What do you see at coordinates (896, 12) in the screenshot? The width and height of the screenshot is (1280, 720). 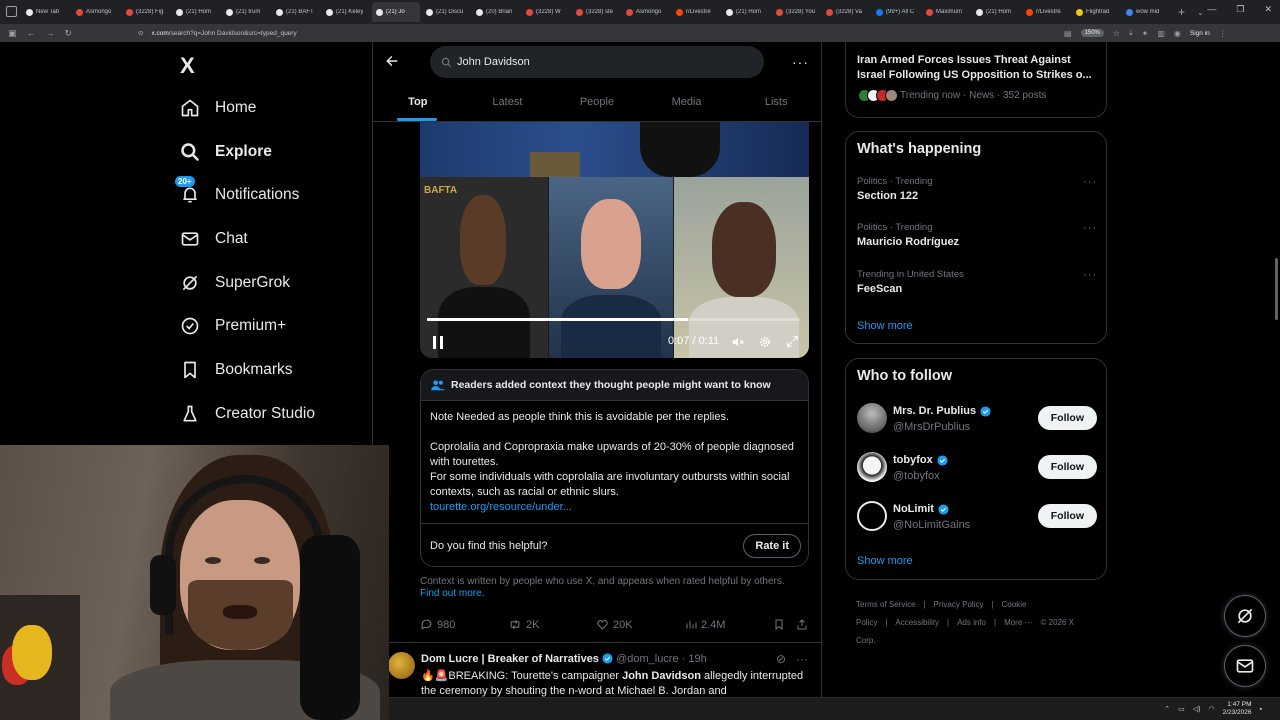 I see `browser-tab: (99+) All C` at bounding box center [896, 12].